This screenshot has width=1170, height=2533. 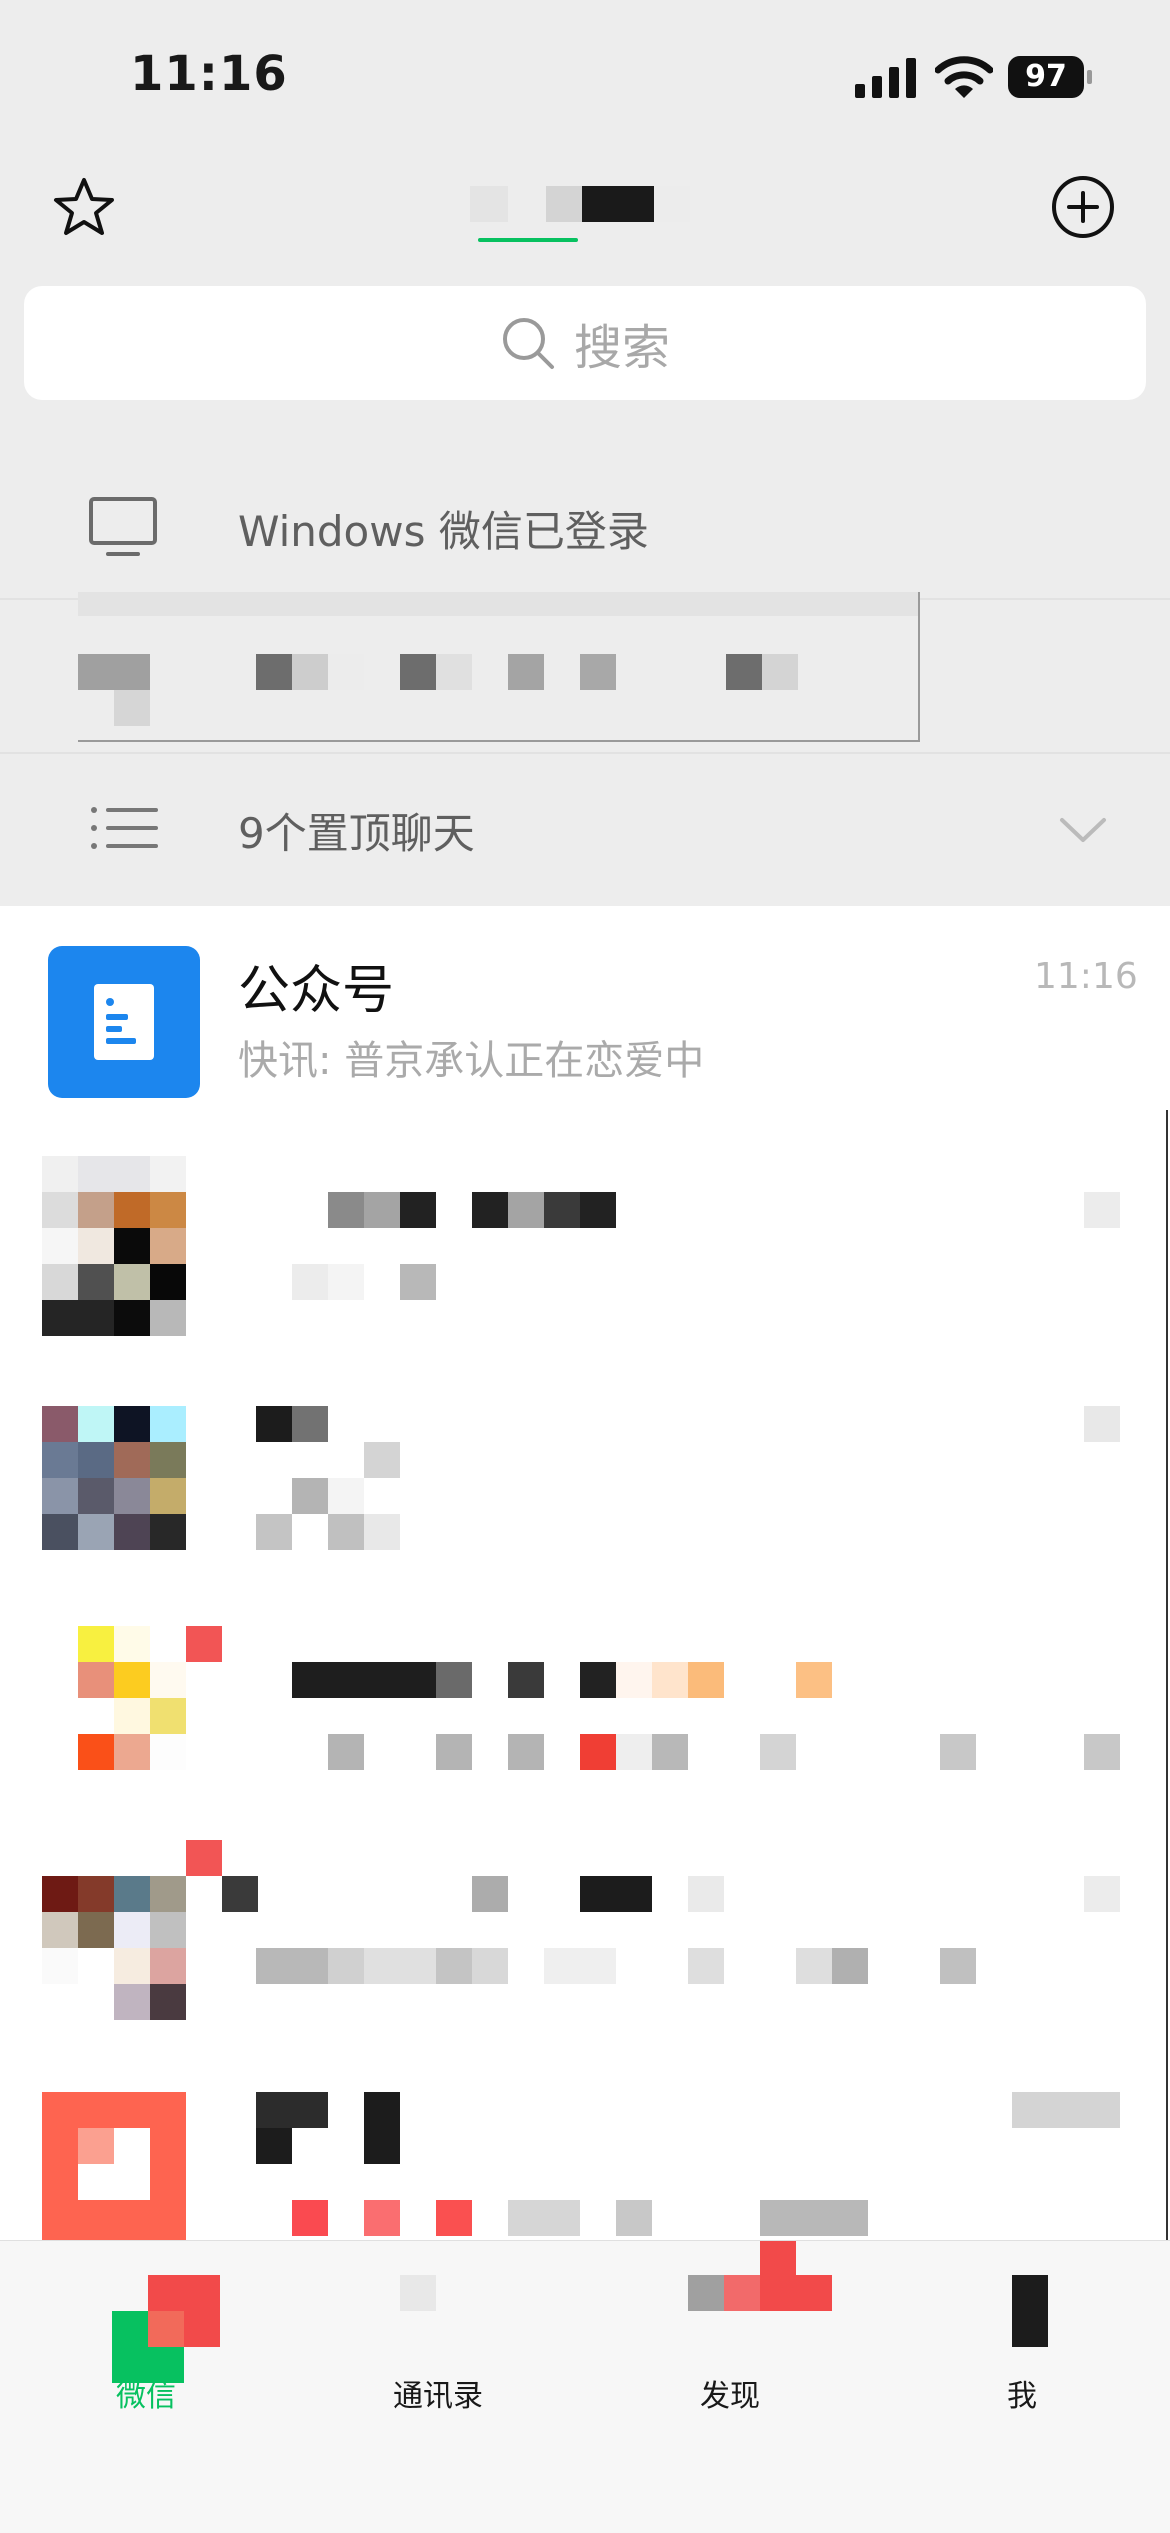 What do you see at coordinates (499, 667) in the screenshot?
I see `blurred-notice-row` at bounding box center [499, 667].